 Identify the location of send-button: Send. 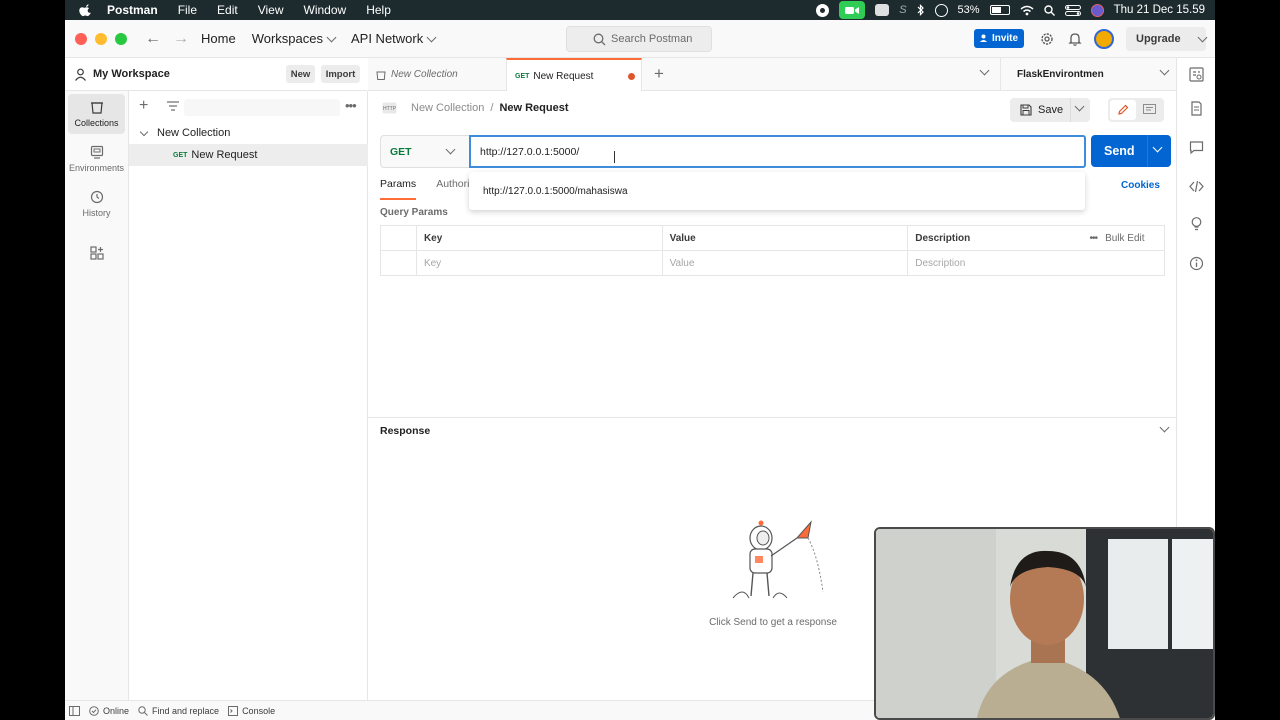
(1131, 151).